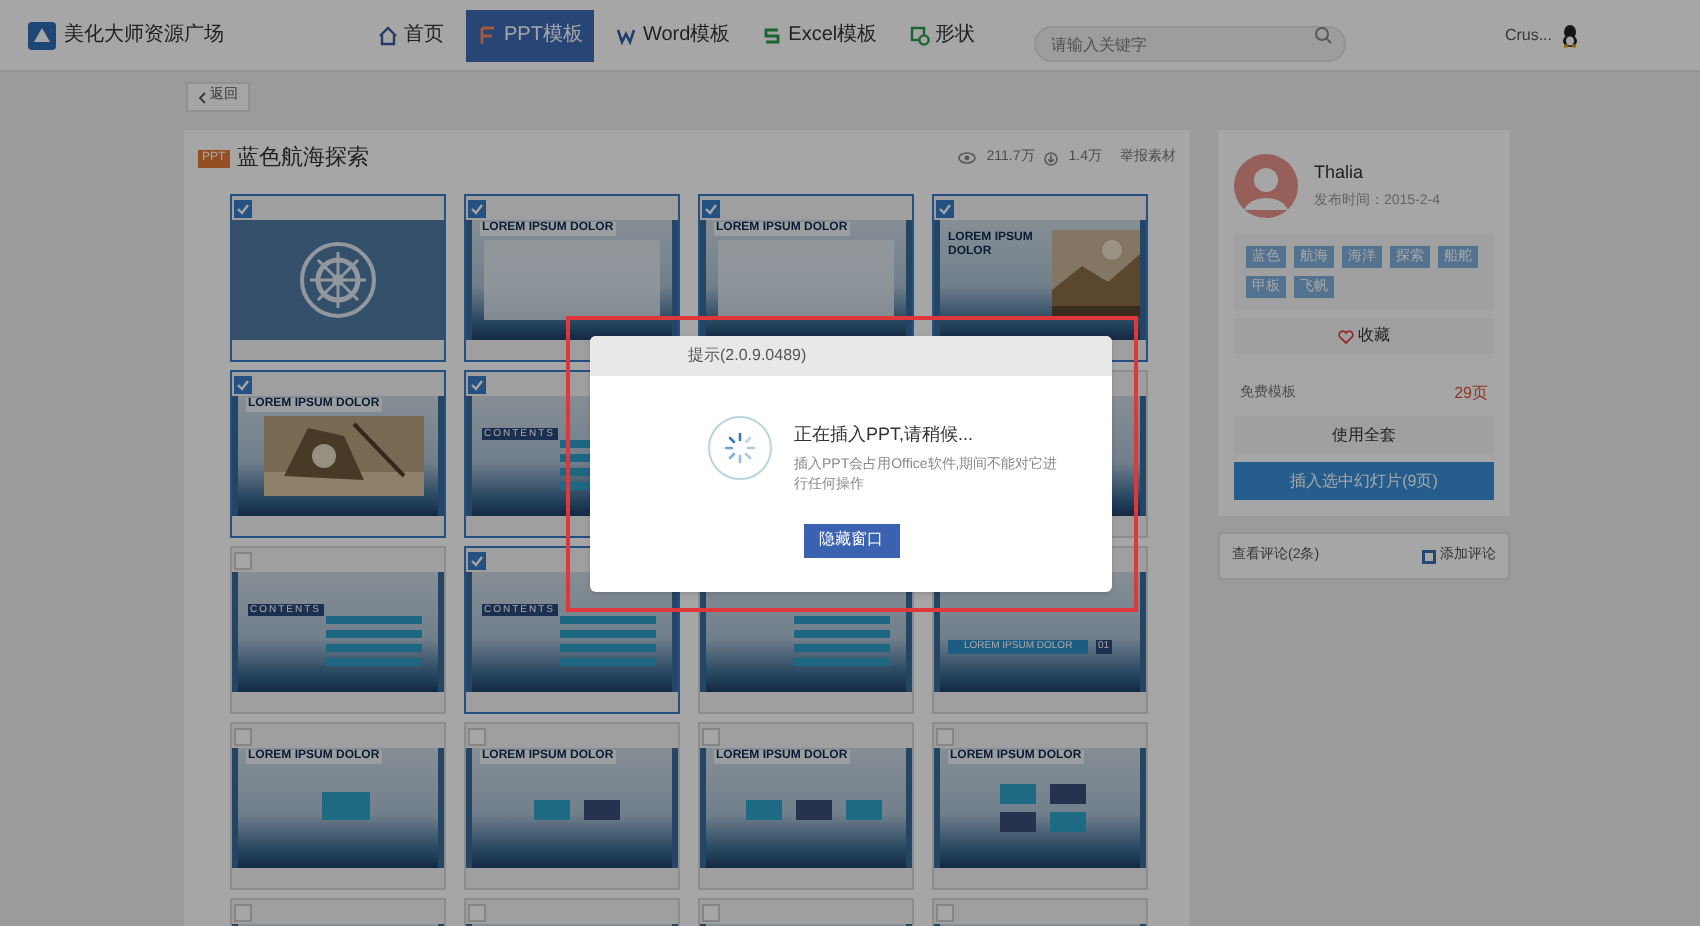  What do you see at coordinates (820, 35) in the screenshot?
I see `nav-tab: Excel模板` at bounding box center [820, 35].